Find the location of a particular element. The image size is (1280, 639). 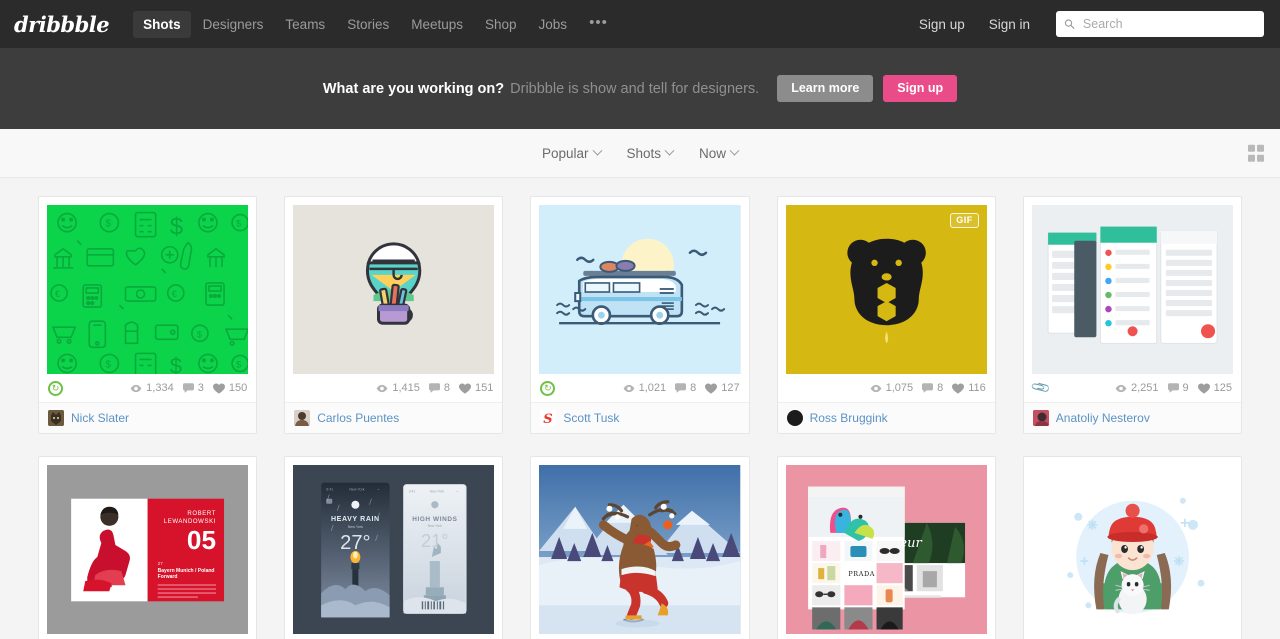

author-name: Ross Bruggink is located at coordinates (849, 418).